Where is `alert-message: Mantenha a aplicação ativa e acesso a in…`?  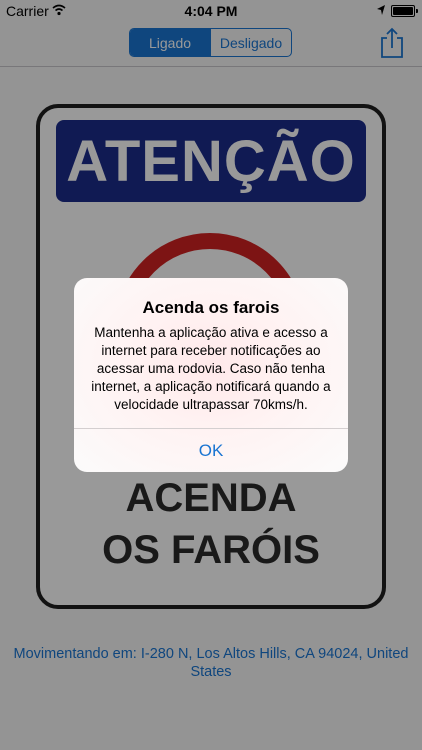
alert-message: Mantenha a aplicação ativa e acesso a in… is located at coordinates (211, 368).